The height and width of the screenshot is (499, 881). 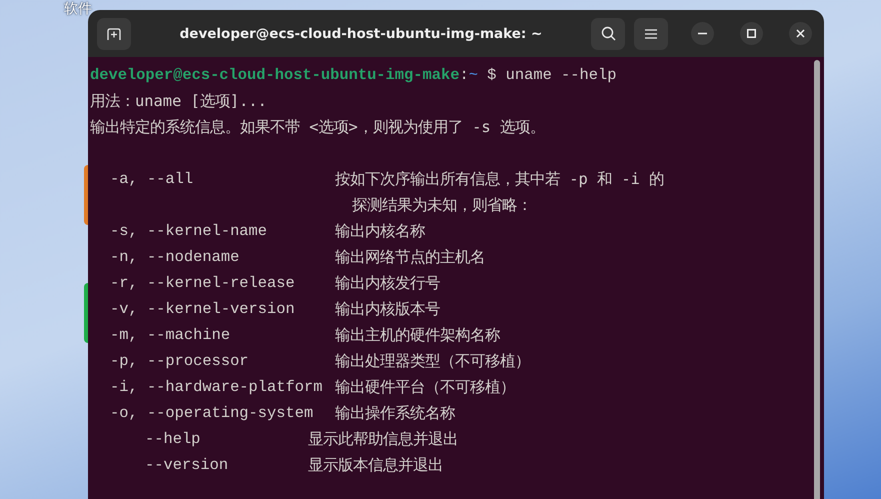 I want to click on menu-icon, so click(x=651, y=33).